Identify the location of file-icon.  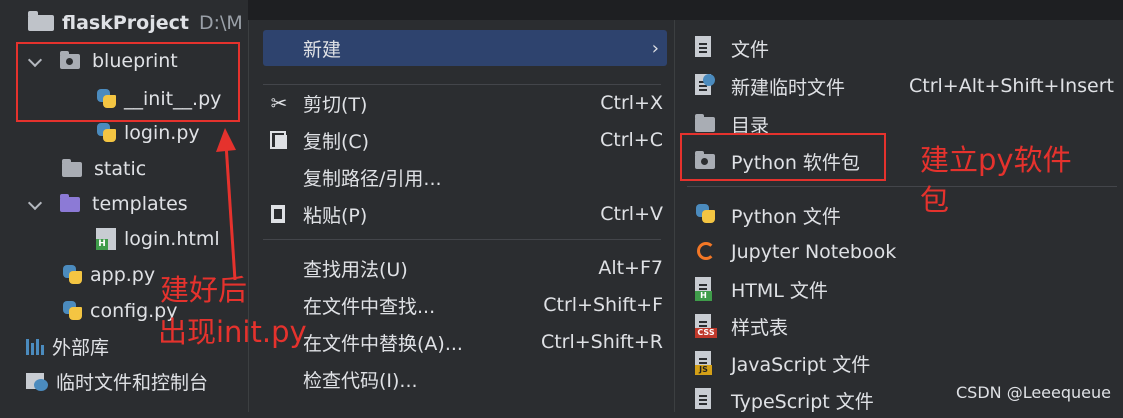
(707, 48).